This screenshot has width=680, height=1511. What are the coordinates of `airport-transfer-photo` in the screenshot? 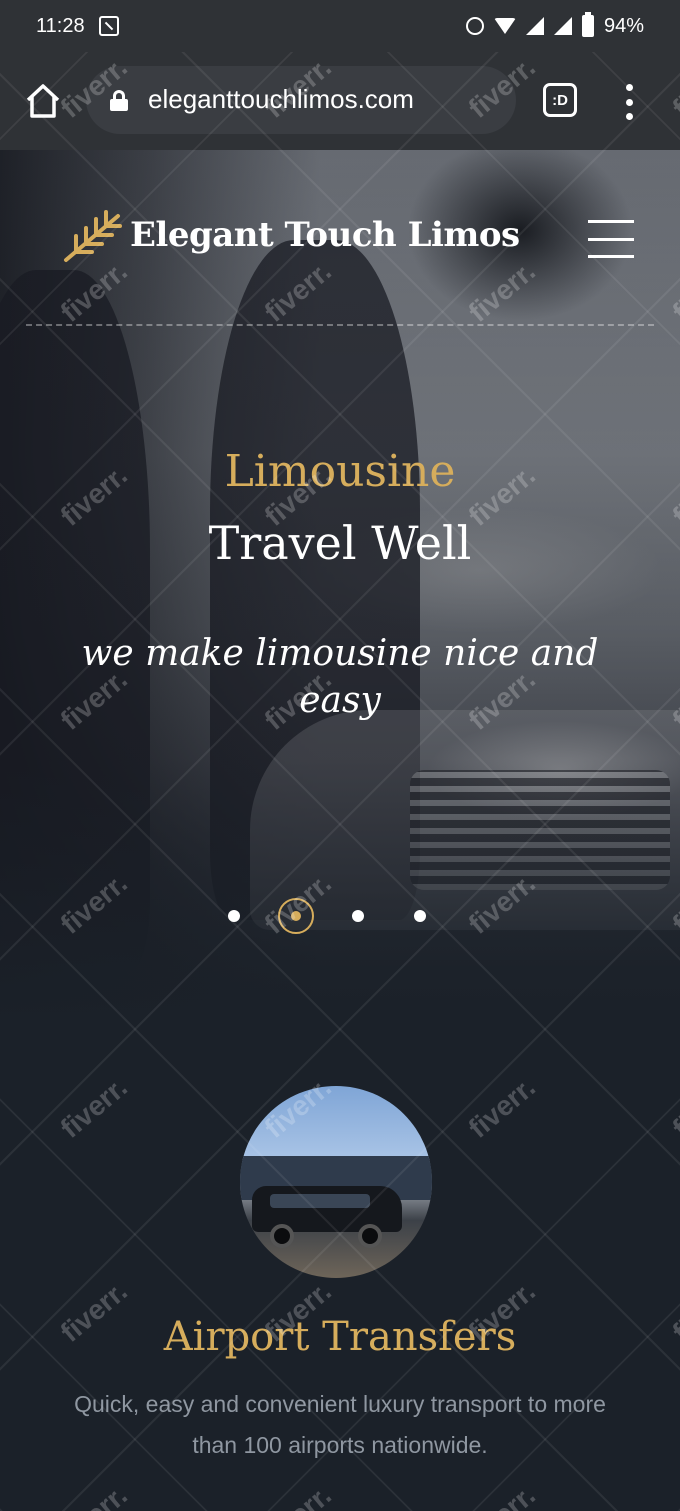 It's located at (336, 1182).